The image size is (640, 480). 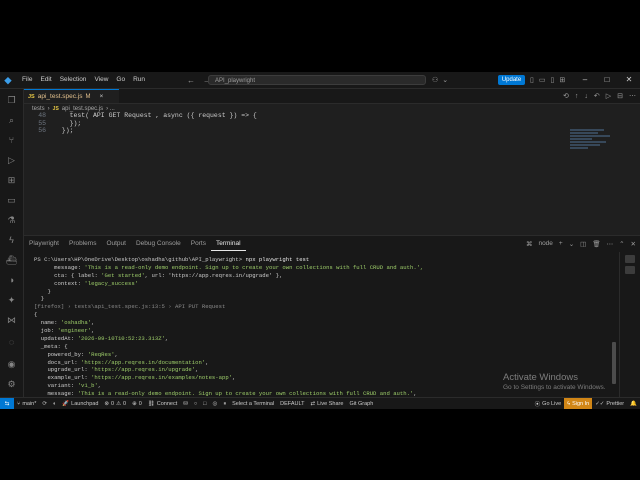 What do you see at coordinates (633, 244) in the screenshot?
I see `close-panel-icon: ✕` at bounding box center [633, 244].